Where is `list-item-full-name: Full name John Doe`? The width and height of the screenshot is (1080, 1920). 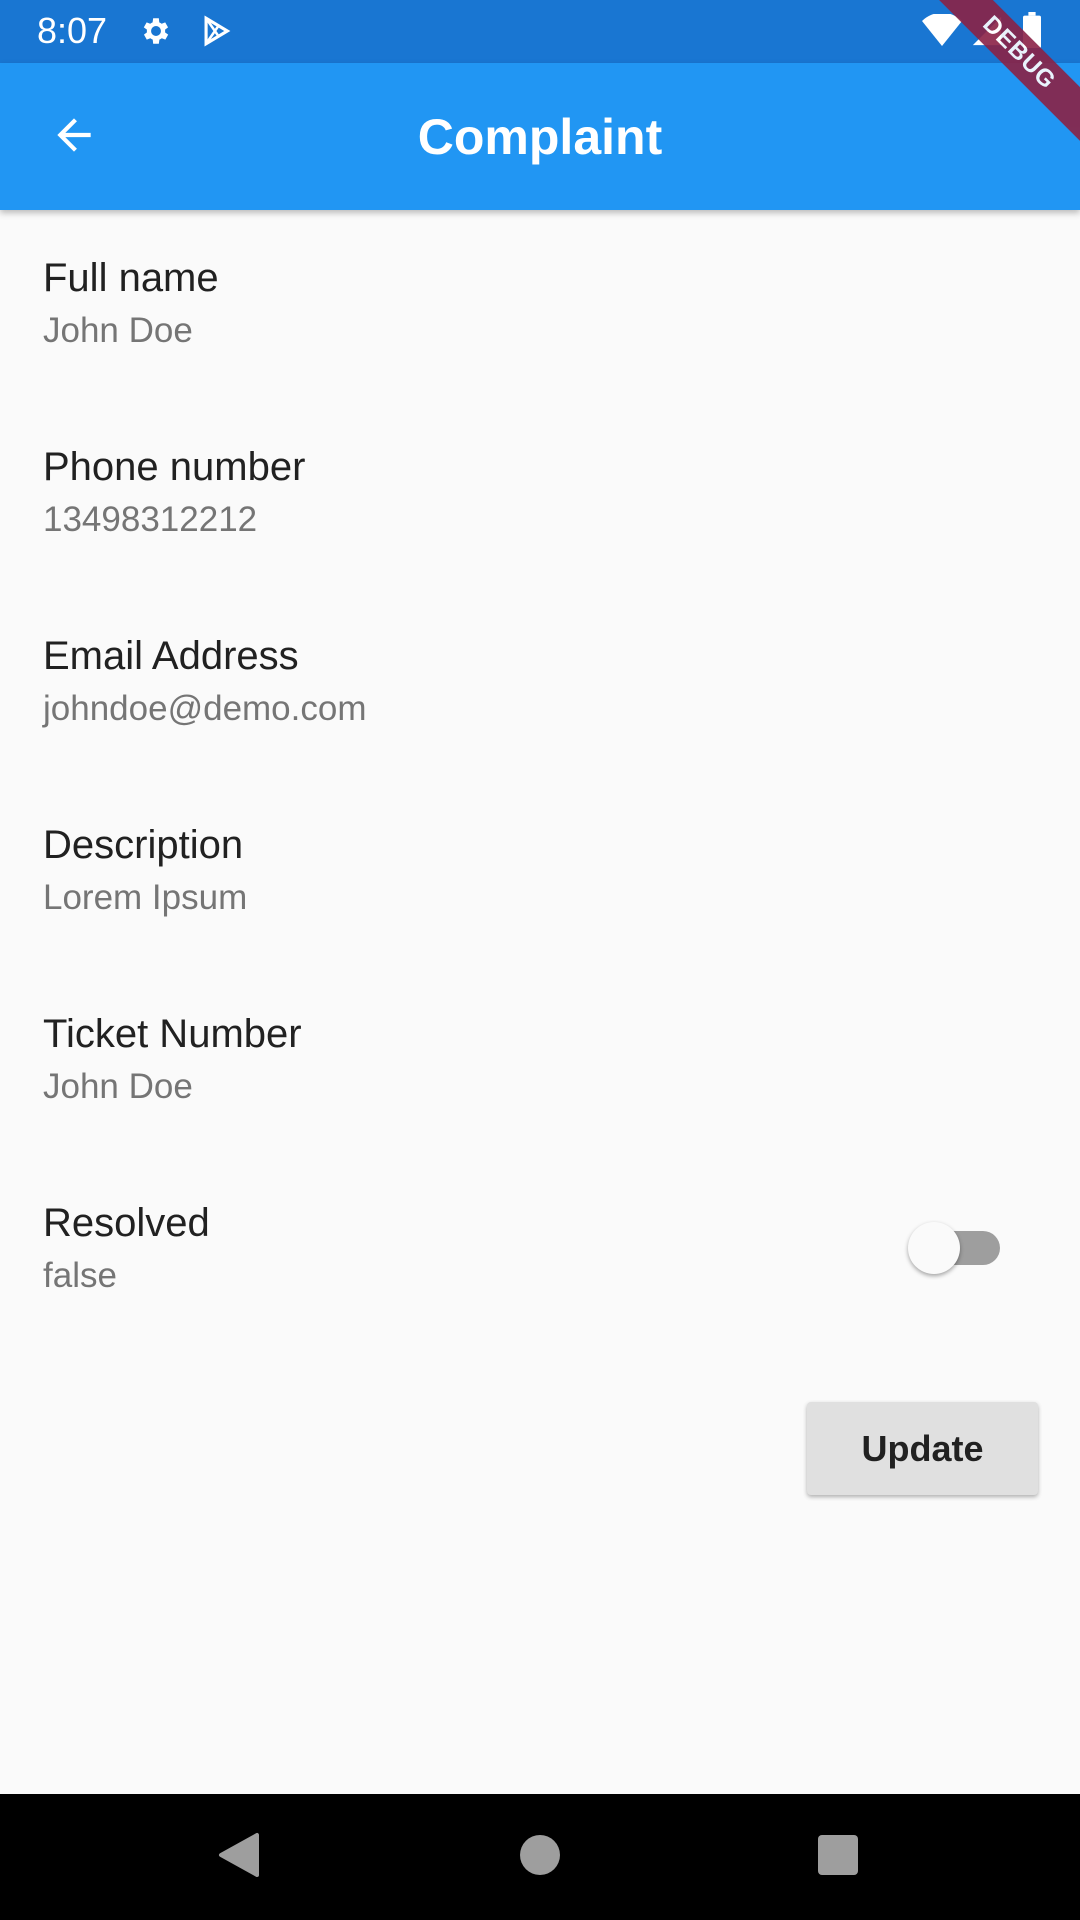 list-item-full-name: Full name John Doe is located at coordinates (540, 304).